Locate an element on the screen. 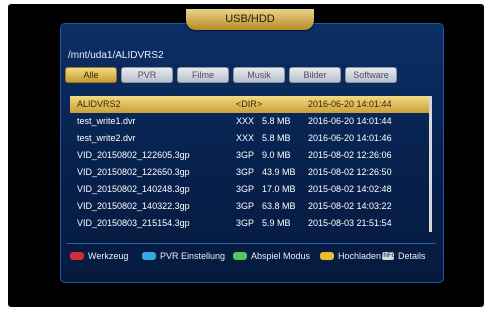 This screenshot has height=311, width=490. file-size: 5.9 MB is located at coordinates (276, 223).